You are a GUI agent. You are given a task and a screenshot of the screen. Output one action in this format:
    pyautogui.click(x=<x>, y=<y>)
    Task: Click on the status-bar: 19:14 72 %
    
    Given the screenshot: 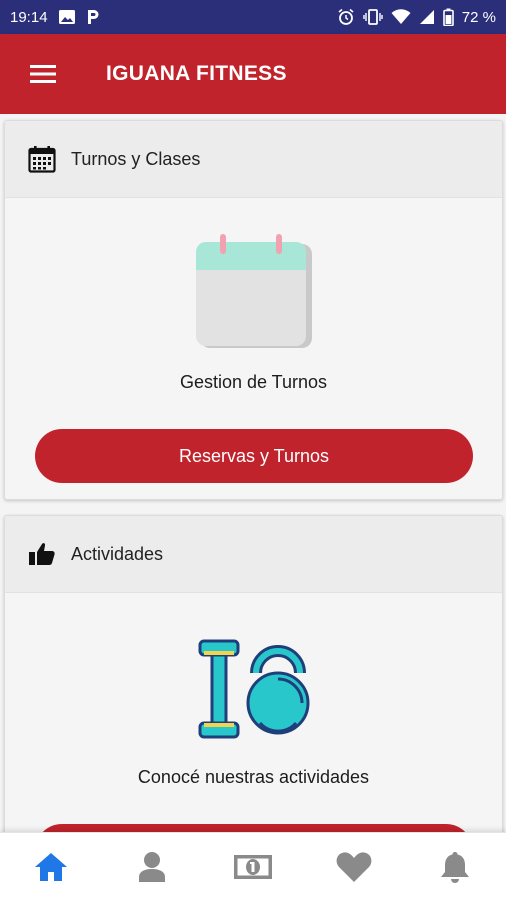 What is the action you would take?
    pyautogui.click(x=253, y=17)
    